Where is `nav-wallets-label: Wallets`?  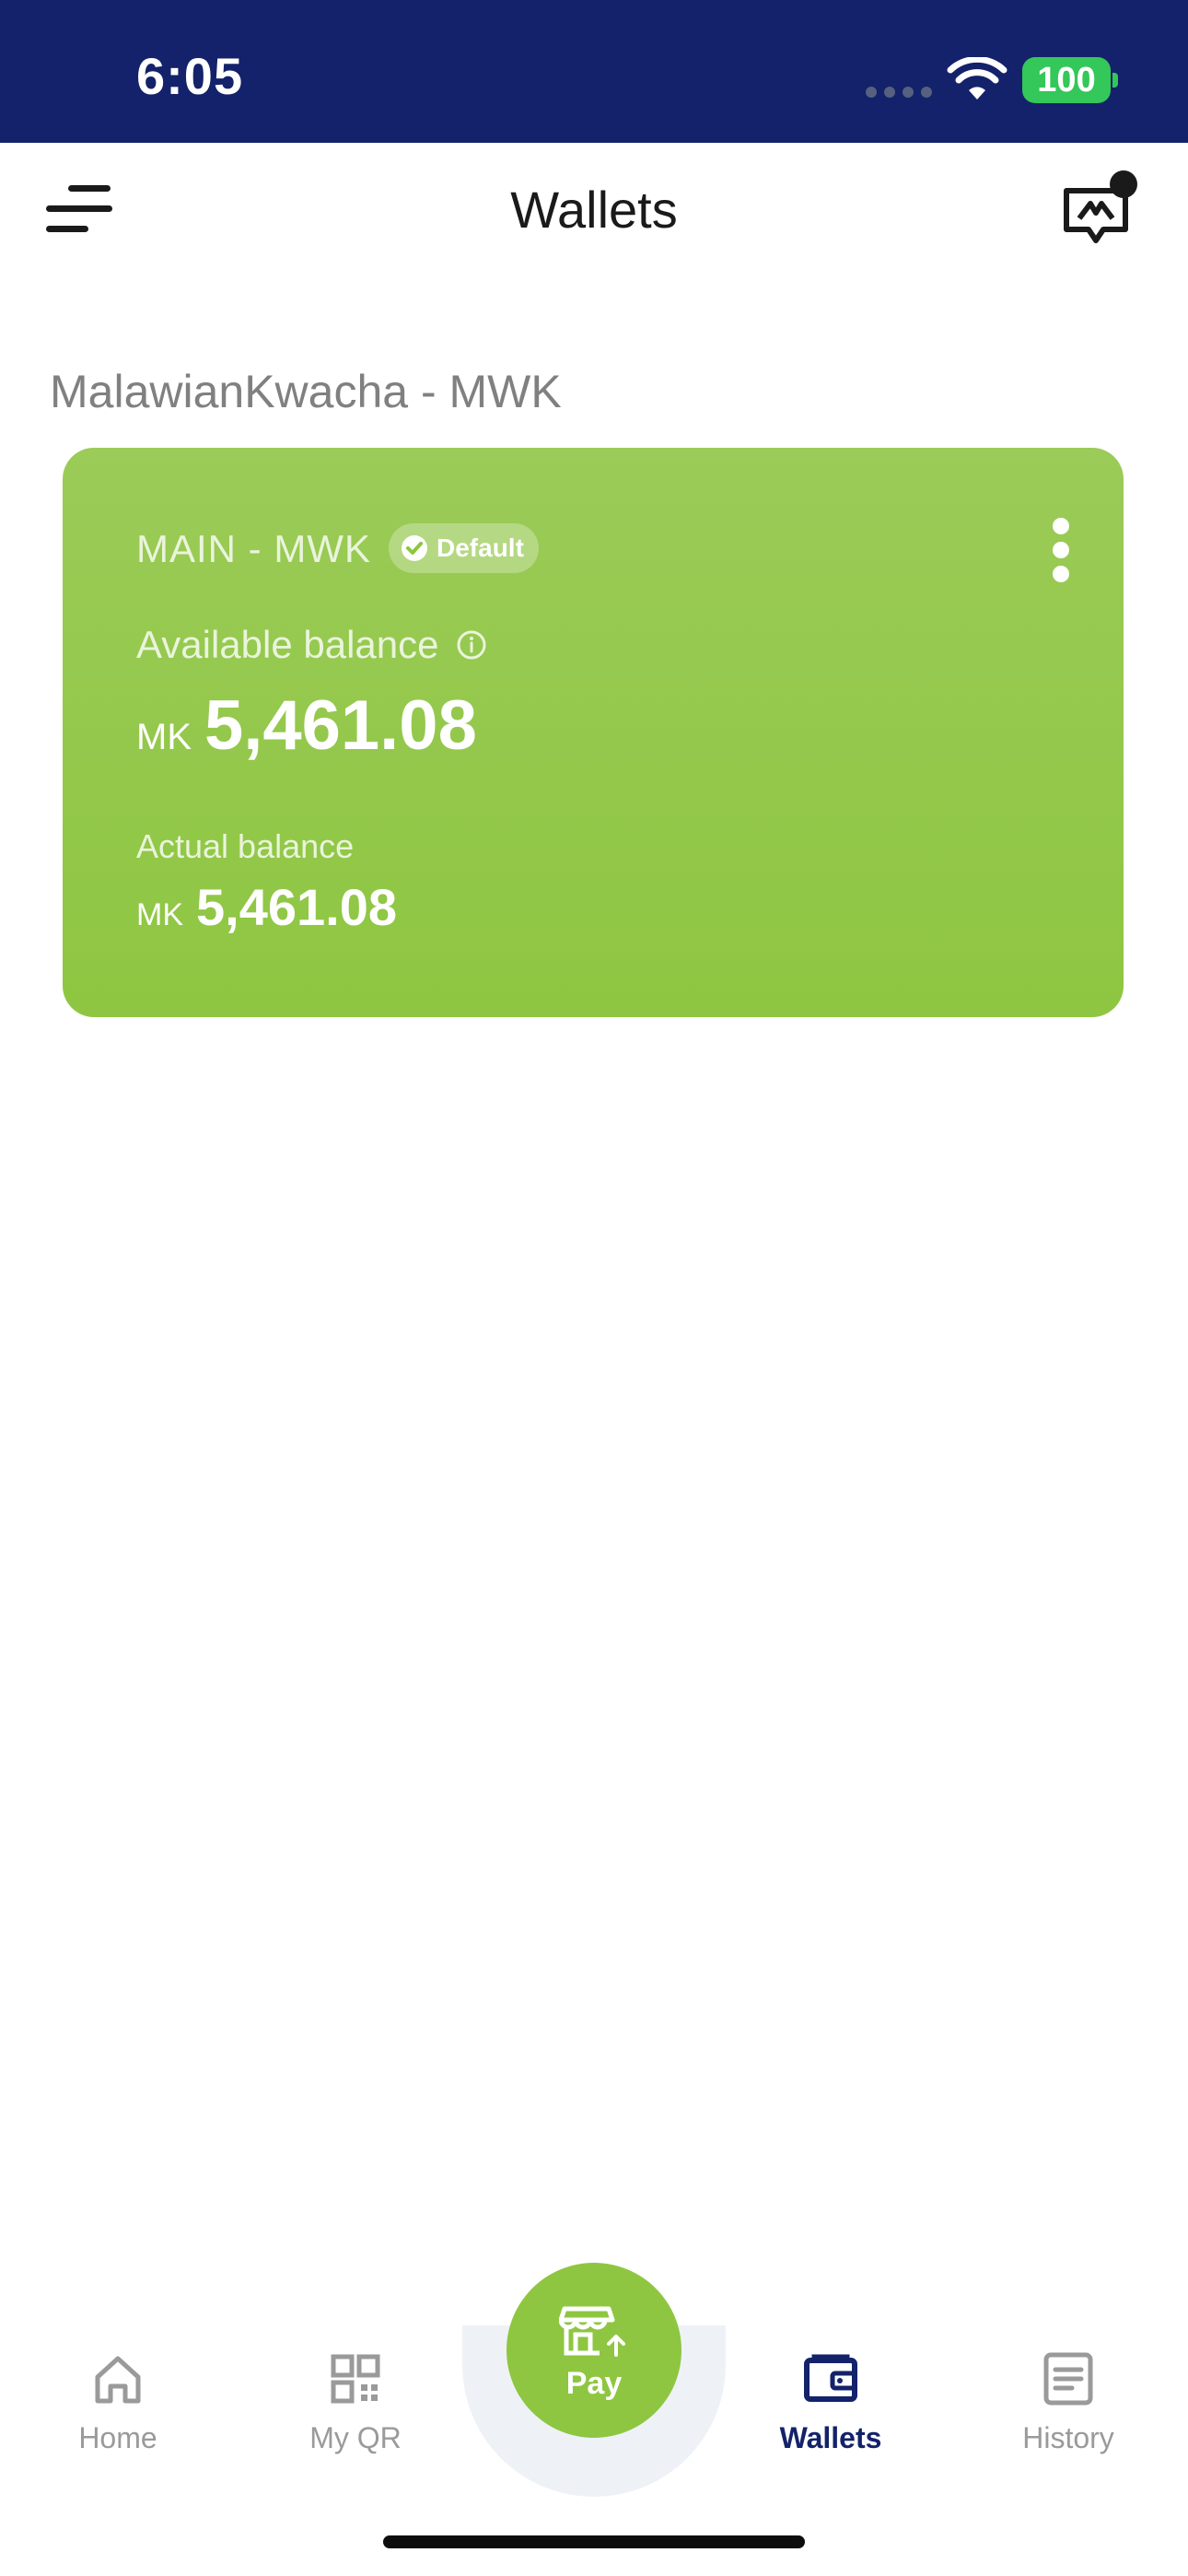 nav-wallets-label: Wallets is located at coordinates (830, 2437).